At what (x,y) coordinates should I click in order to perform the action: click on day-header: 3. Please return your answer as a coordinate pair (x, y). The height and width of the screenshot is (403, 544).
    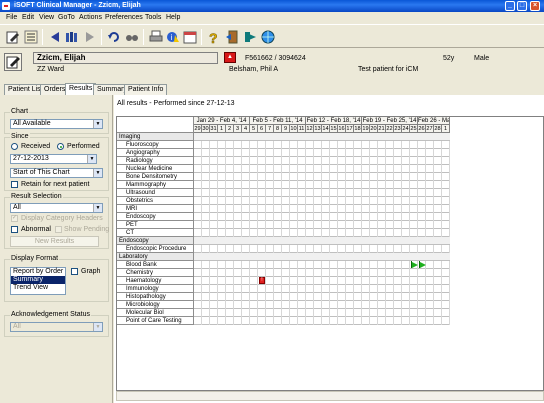
    Looking at the image, I should click on (238, 129).